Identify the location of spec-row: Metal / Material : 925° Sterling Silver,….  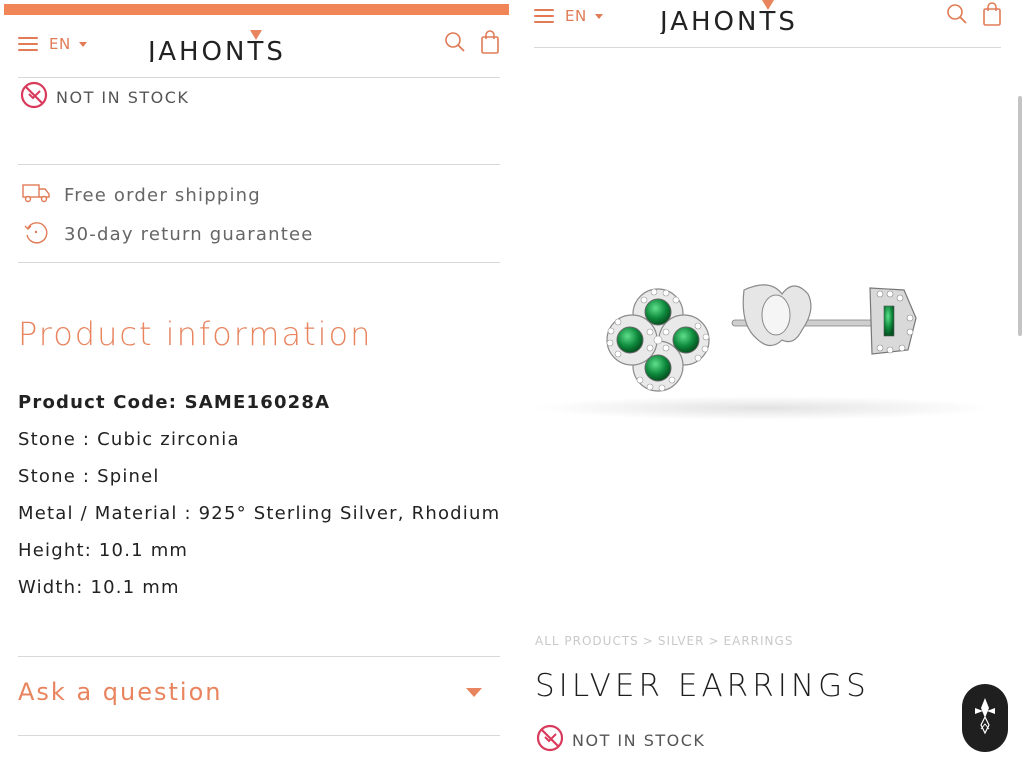
(259, 513).